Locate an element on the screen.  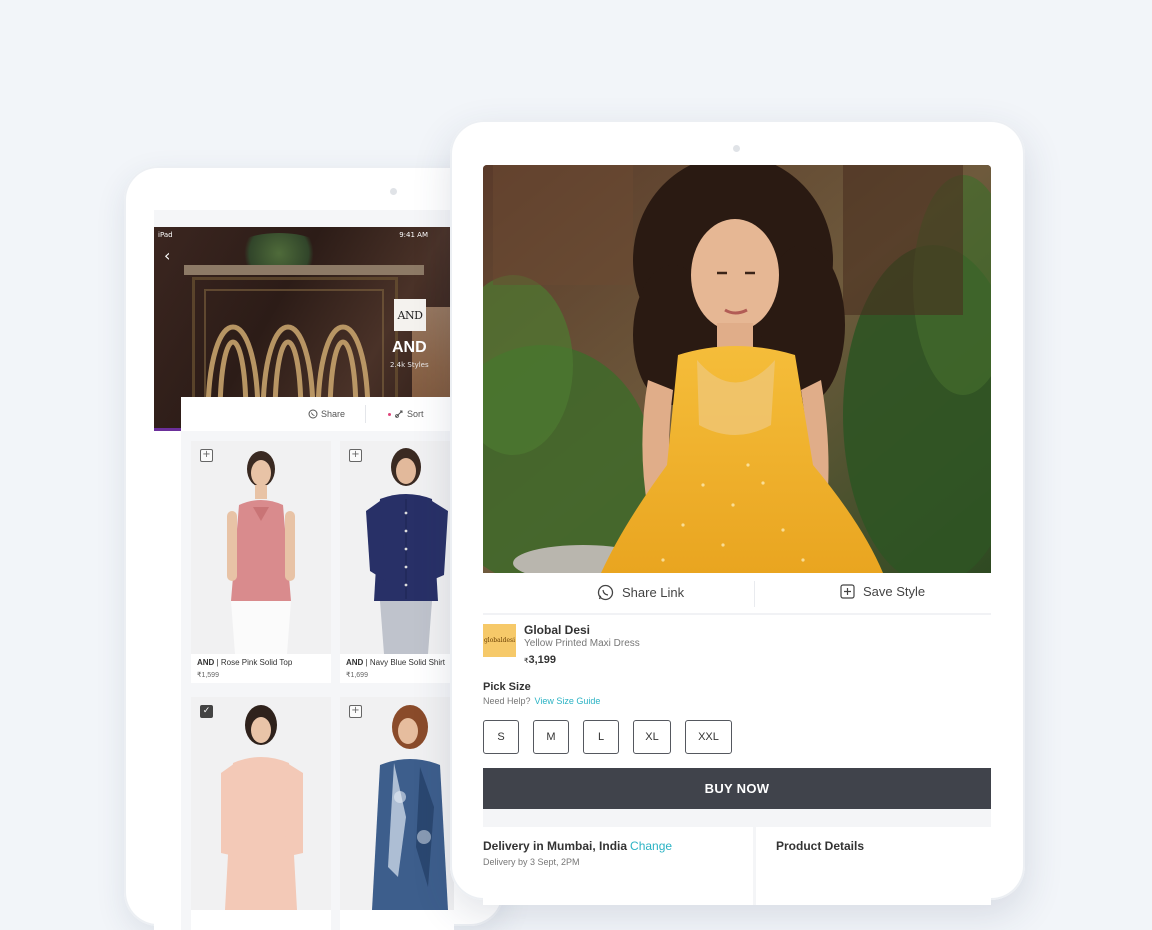
list-toolbar: Share Sort is located at coordinates (317, 414).